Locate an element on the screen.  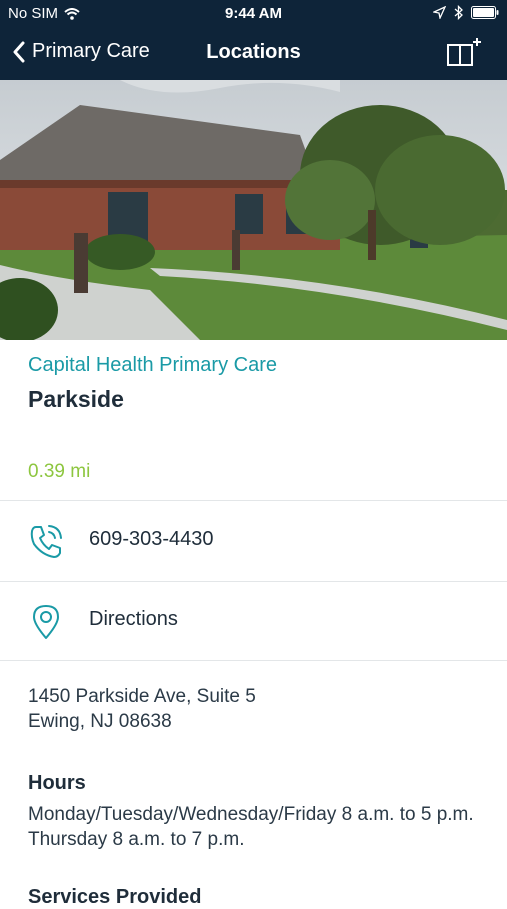
nav-bar: Primary Care Locations is located at coordinates (253, 54).